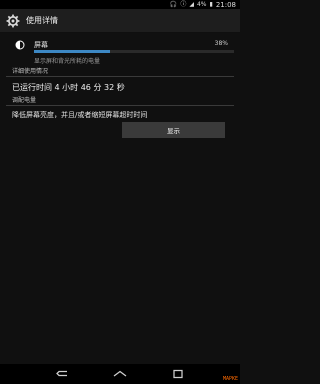 This screenshot has width=320, height=384. What do you see at coordinates (68, 87) in the screenshot?
I see `uptime-text: 已运行时间 4 小时 46 分 32 秒` at bounding box center [68, 87].